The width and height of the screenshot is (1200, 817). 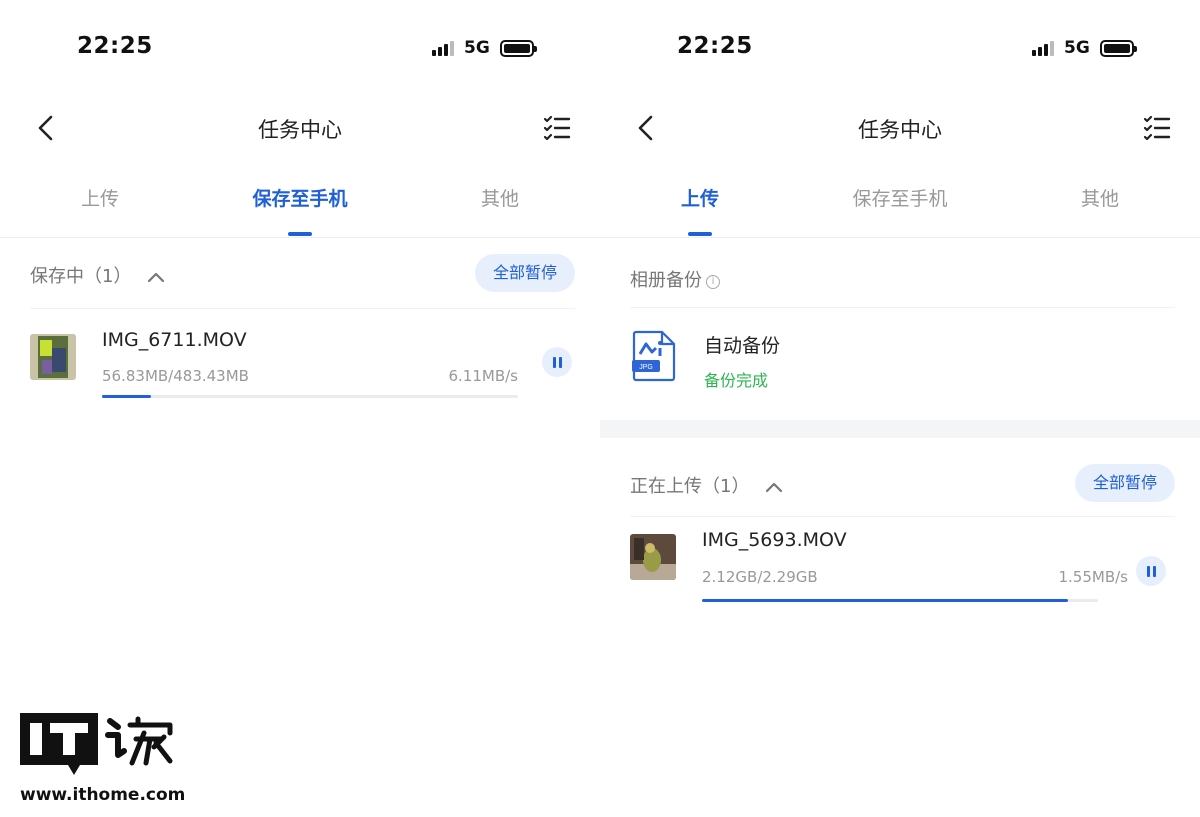 What do you see at coordinates (774, 540) in the screenshot?
I see `file-name: IMG_5693.MOV` at bounding box center [774, 540].